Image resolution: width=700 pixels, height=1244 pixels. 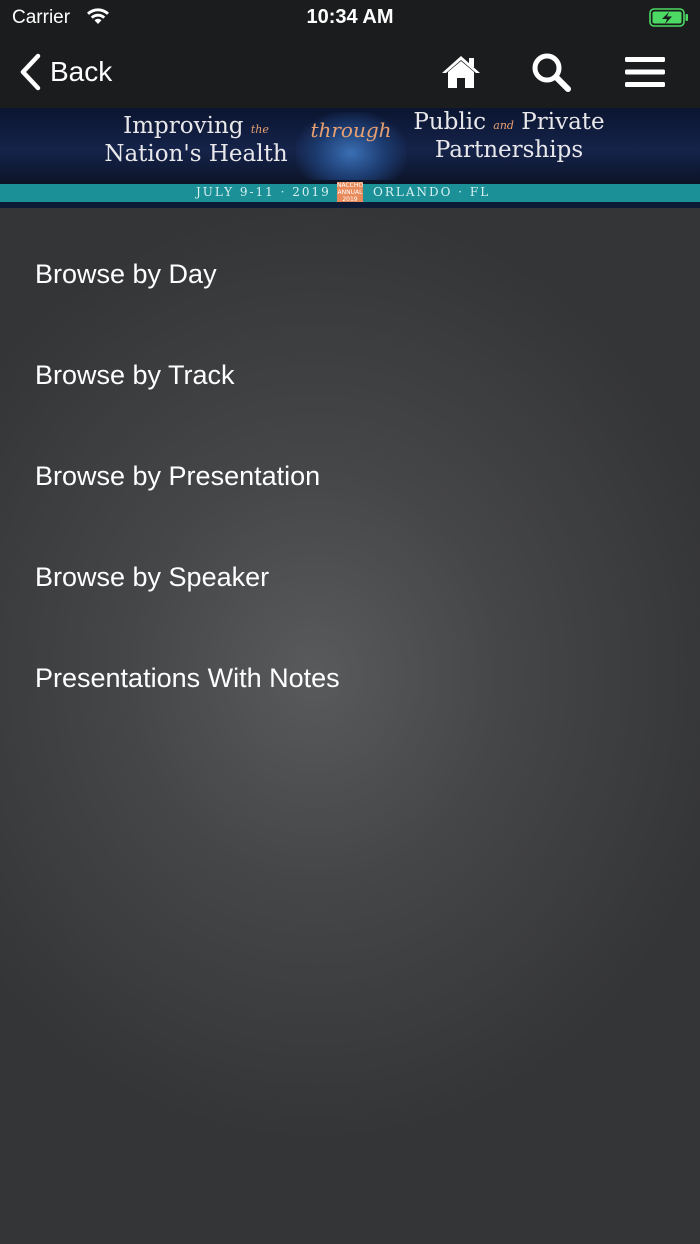 I want to click on banner-tagline-left: Improving the Nation's Health, so click(x=196, y=140).